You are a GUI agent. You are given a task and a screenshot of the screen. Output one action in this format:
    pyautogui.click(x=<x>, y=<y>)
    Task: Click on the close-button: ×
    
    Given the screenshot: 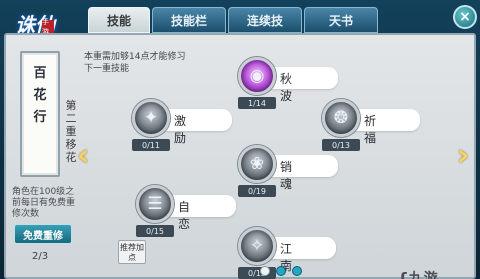 What is the action you would take?
    pyautogui.click(x=465, y=17)
    